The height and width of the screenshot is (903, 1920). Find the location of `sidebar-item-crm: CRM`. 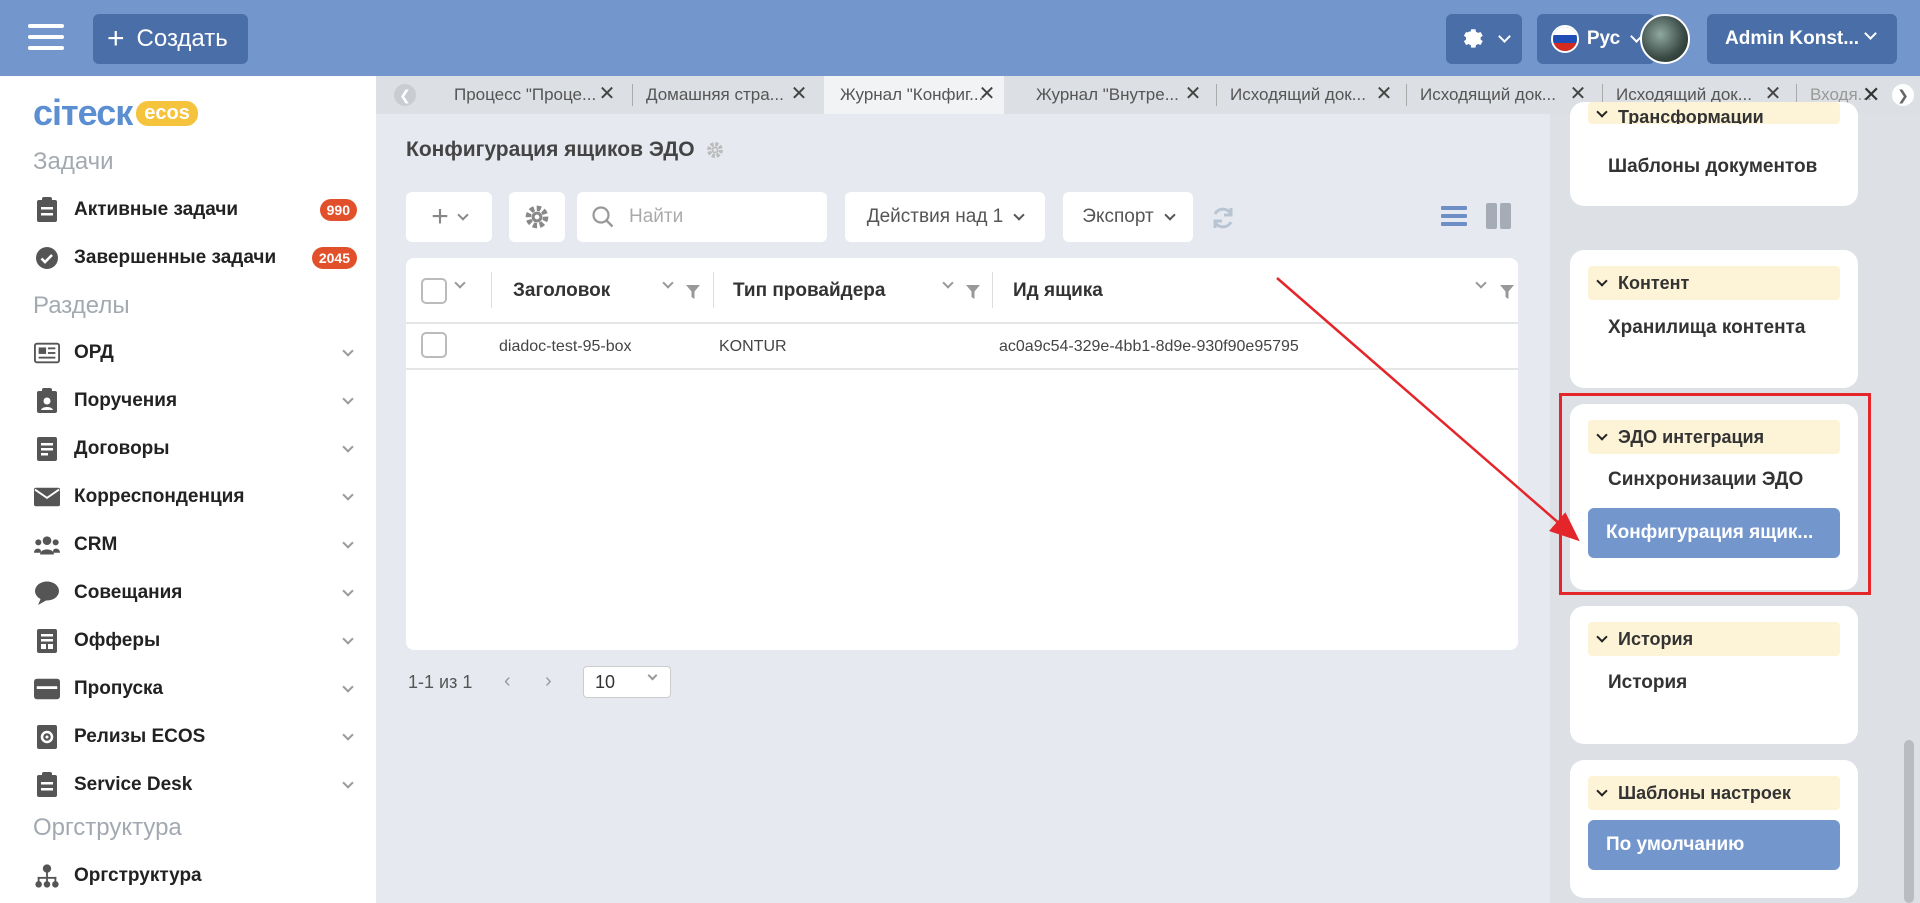

sidebar-item-crm: CRM is located at coordinates (188, 545).